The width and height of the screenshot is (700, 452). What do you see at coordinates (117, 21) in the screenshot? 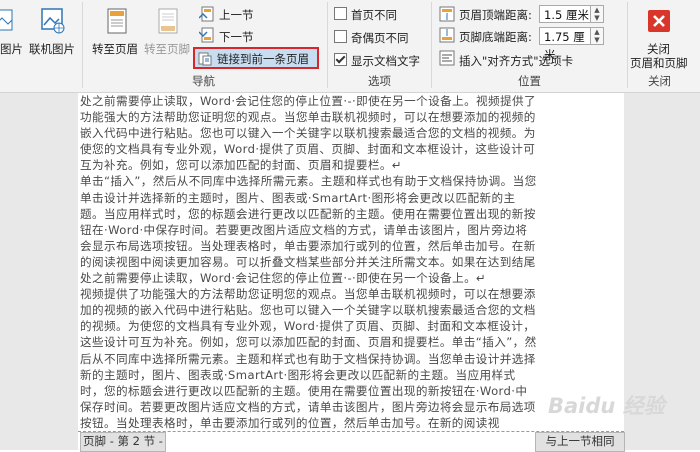
I see `goto-header-icon` at bounding box center [117, 21].